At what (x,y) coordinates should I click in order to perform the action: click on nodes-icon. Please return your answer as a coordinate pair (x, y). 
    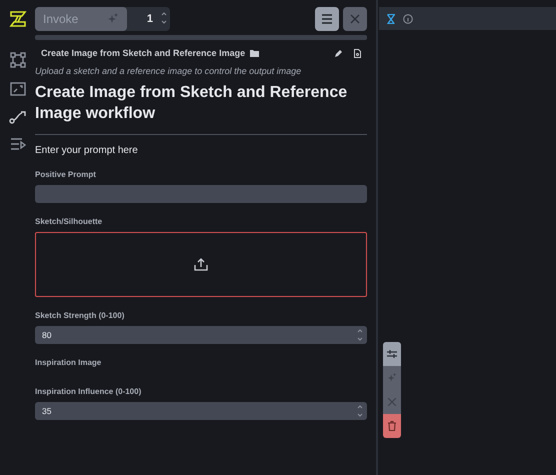
    Looking at the image, I should click on (18, 60).